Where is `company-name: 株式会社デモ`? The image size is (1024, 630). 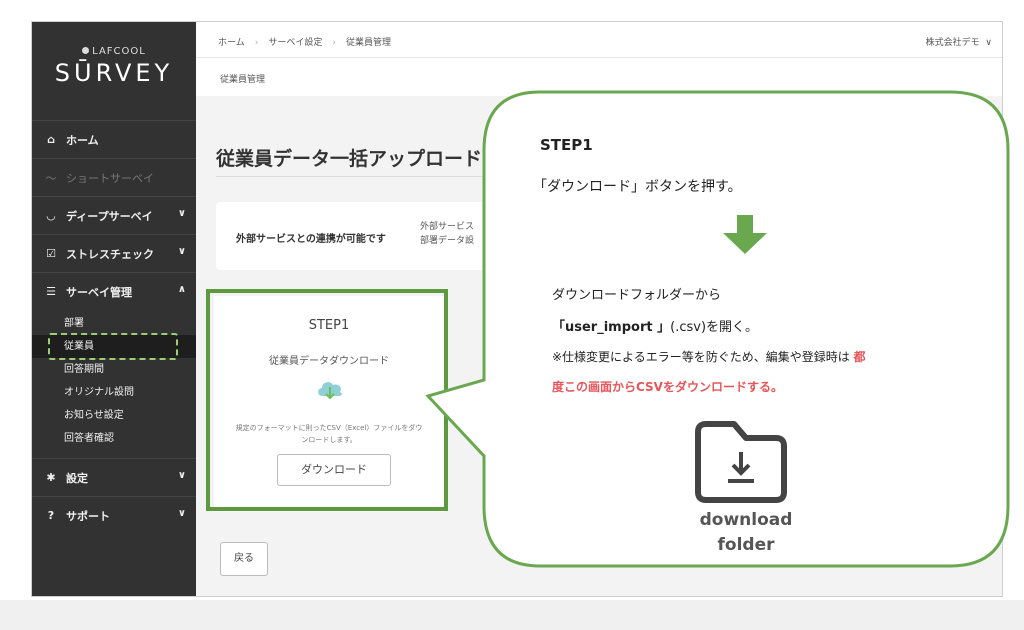
company-name: 株式会社デモ is located at coordinates (952, 43).